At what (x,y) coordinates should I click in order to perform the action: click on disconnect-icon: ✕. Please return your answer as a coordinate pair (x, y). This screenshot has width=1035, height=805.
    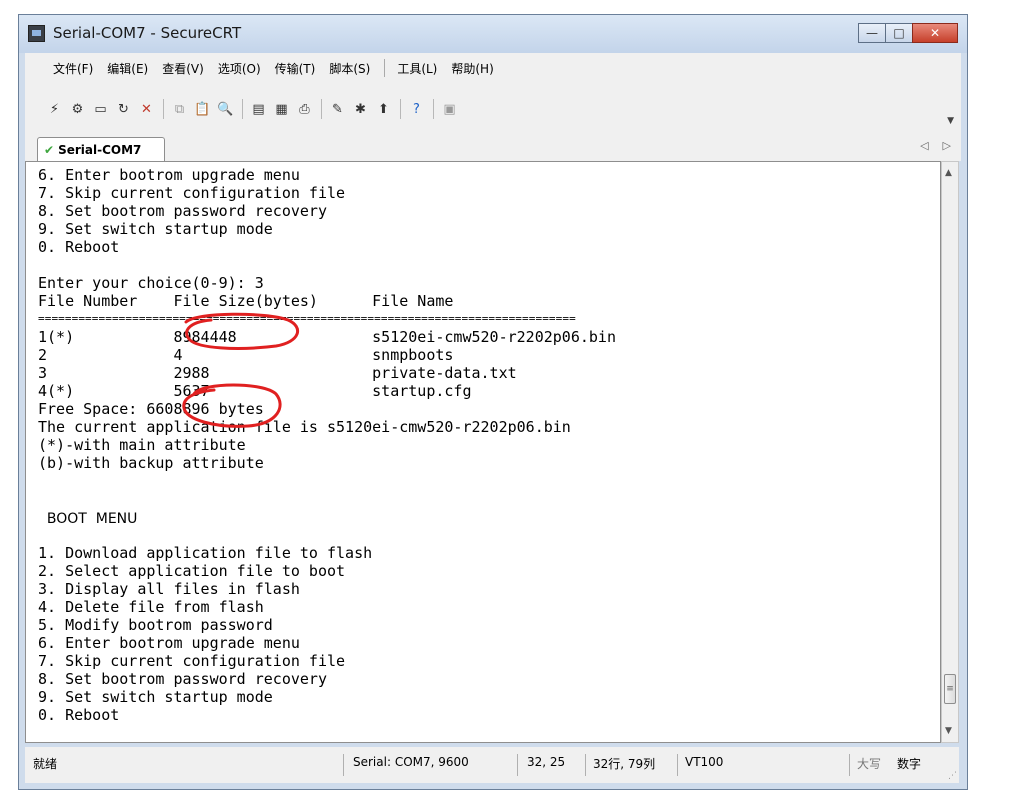
    Looking at the image, I should click on (146, 109).